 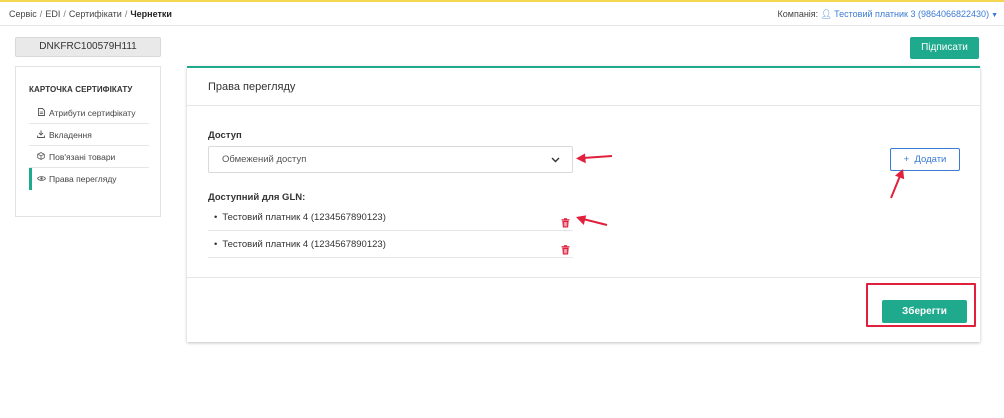 What do you see at coordinates (83, 179) in the screenshot?
I see `sidebar-item-label: Права перегляду` at bounding box center [83, 179].